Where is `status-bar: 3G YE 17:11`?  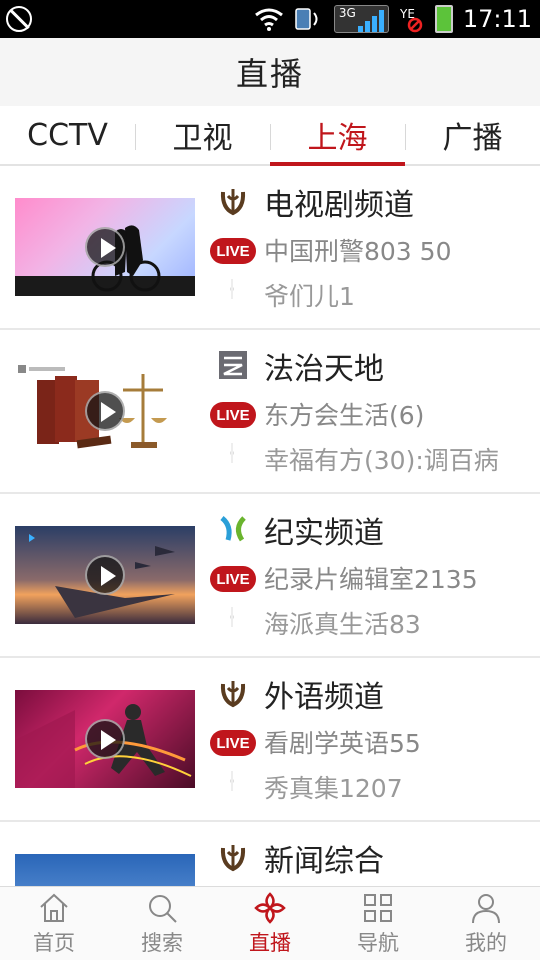
status-bar: 3G YE 17:11 is located at coordinates (270, 19).